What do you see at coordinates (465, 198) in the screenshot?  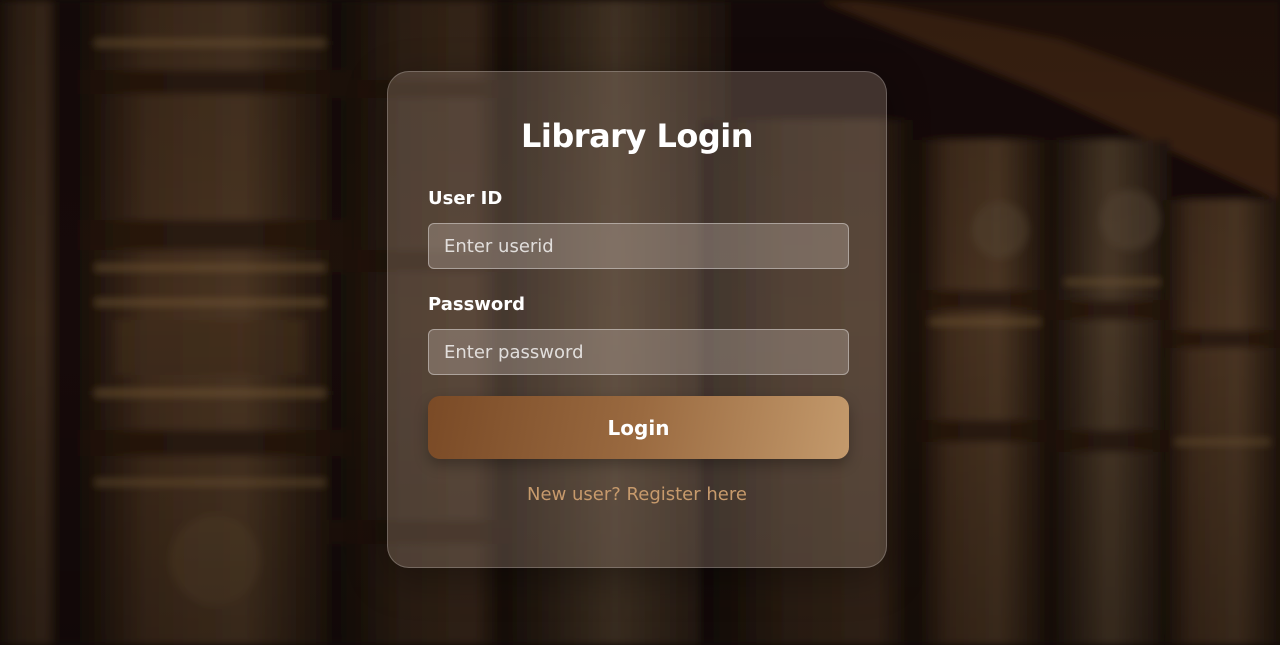 I see `userid-label: User ID` at bounding box center [465, 198].